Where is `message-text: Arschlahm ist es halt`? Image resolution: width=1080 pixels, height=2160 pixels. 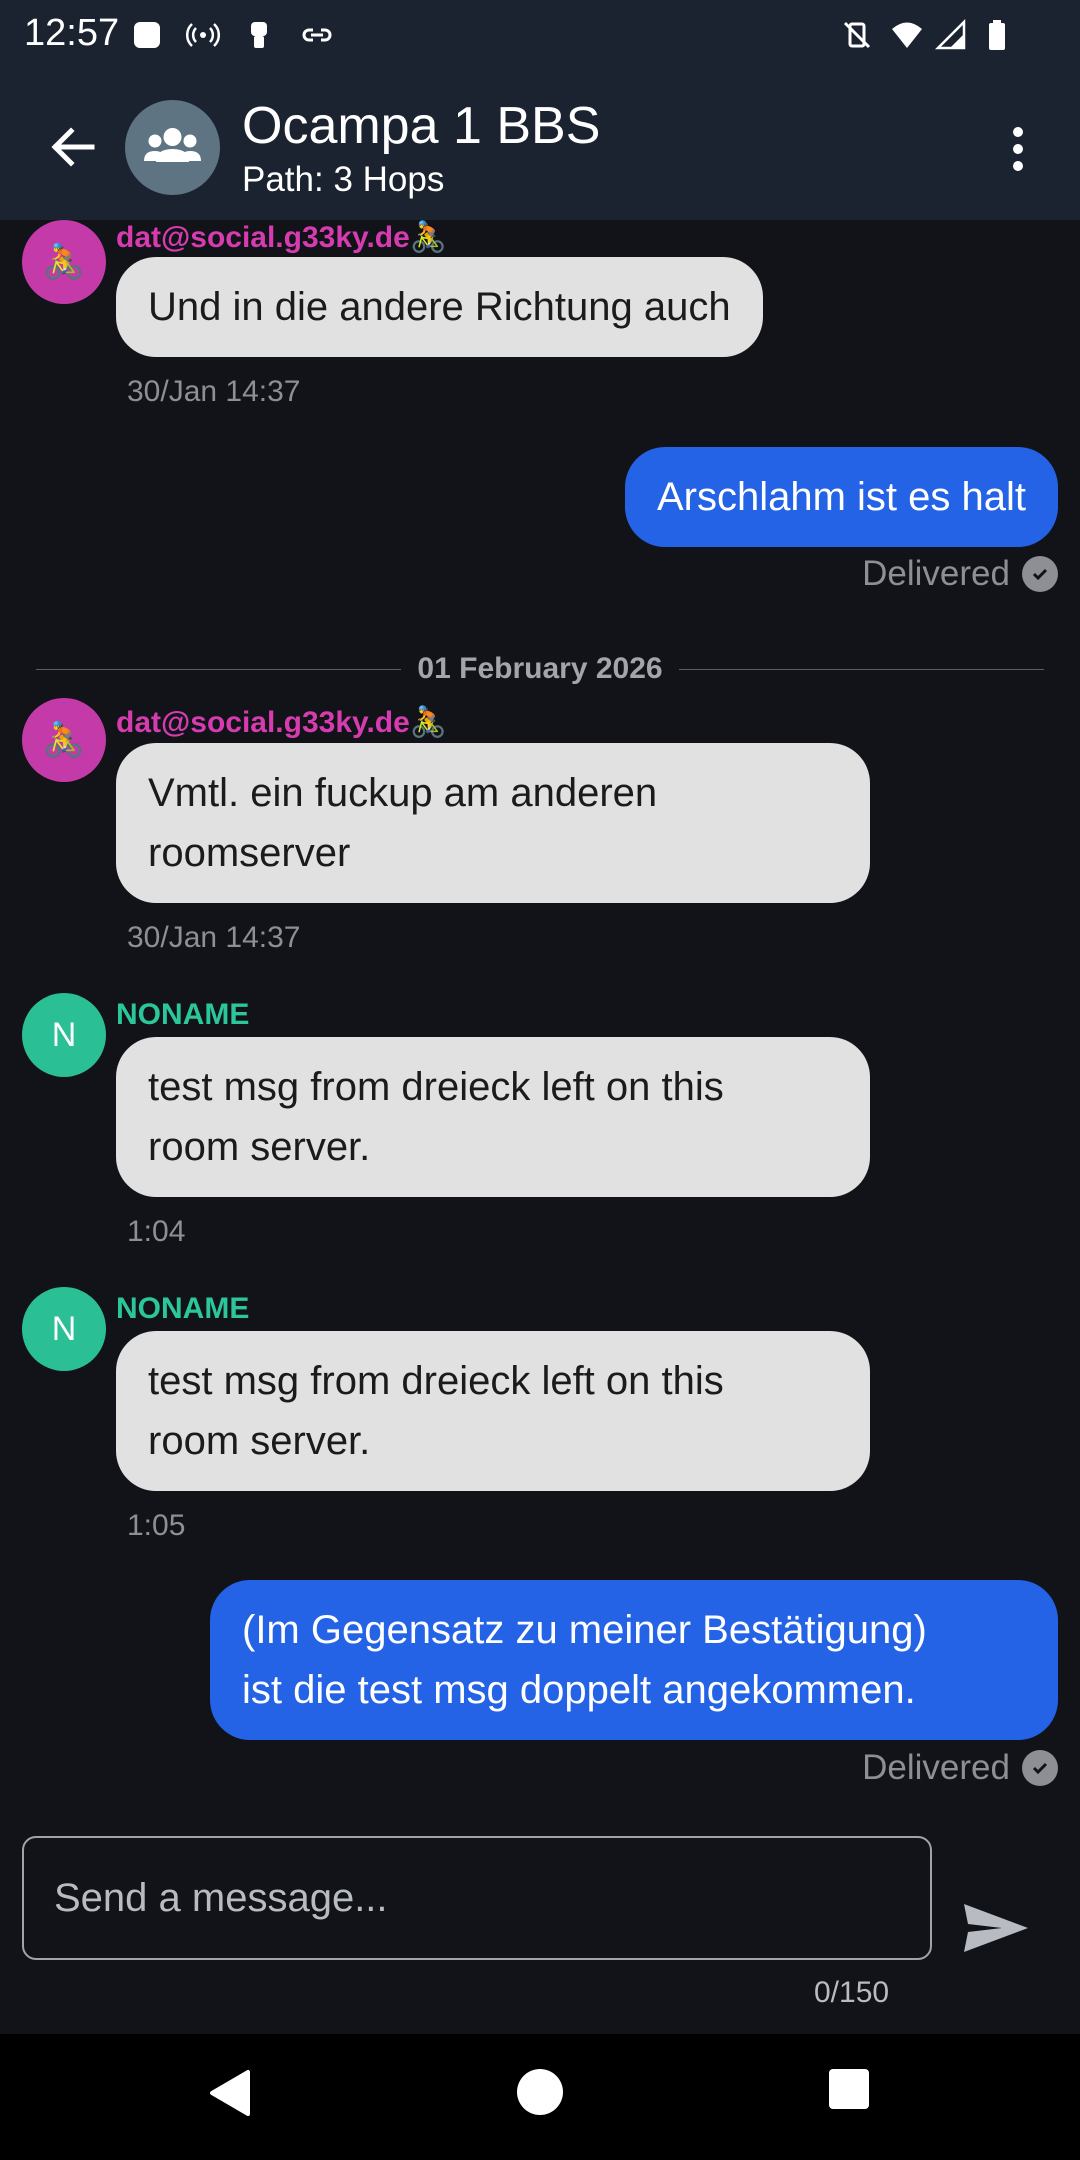
message-text: Arschlahm ist es halt is located at coordinates (841, 497).